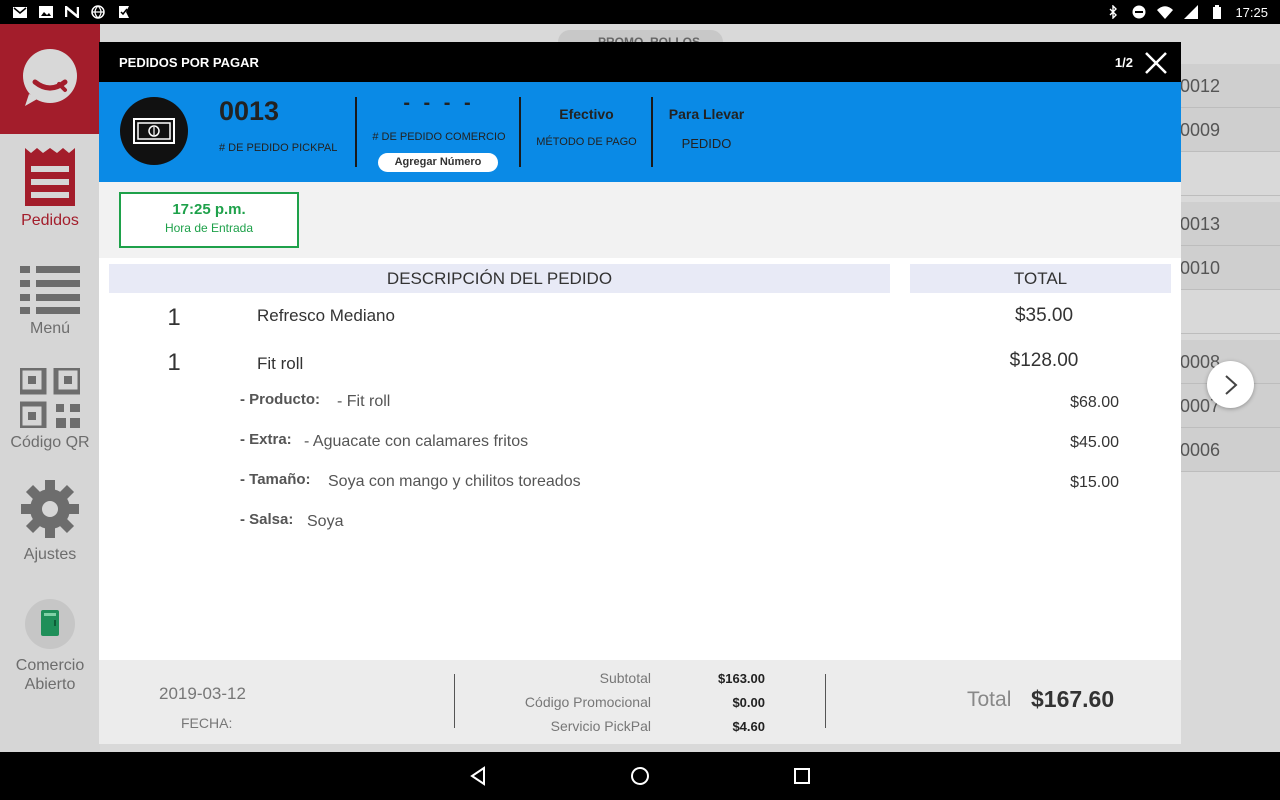  What do you see at coordinates (280, 399) in the screenshot?
I see `modifier-key: - Producto:` at bounding box center [280, 399].